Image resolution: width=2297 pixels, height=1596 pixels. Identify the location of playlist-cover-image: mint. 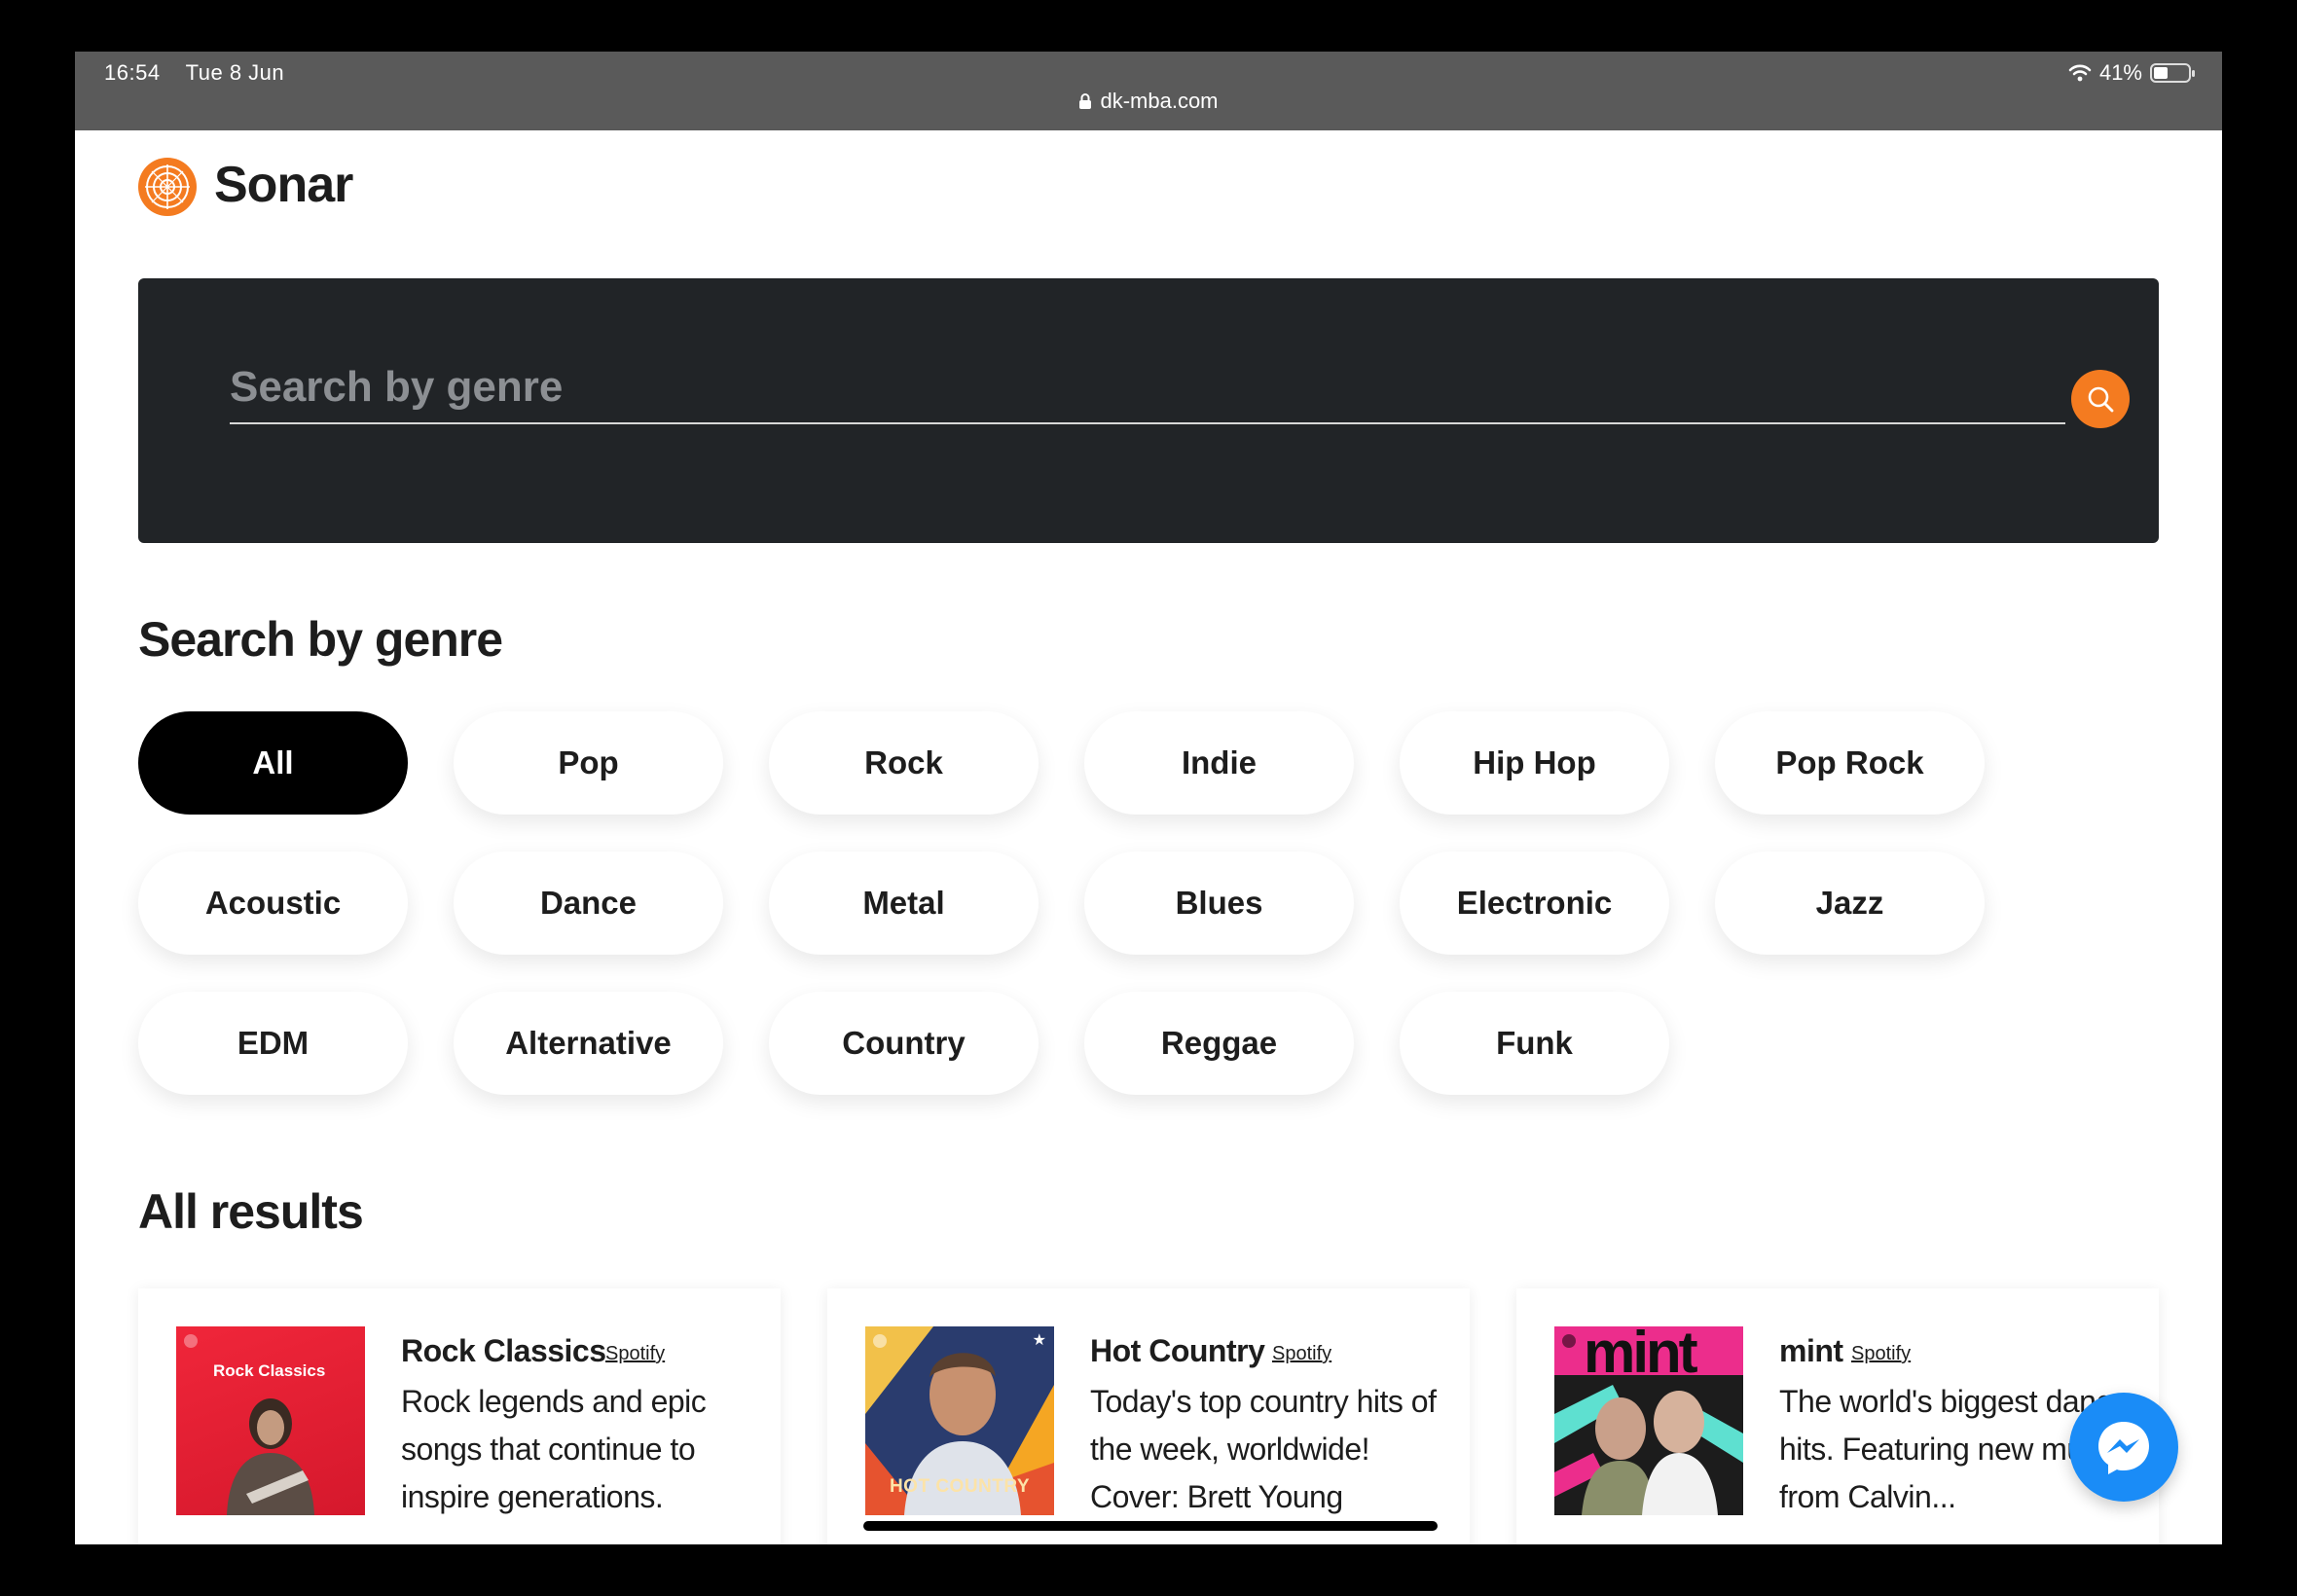
(1648, 1420).